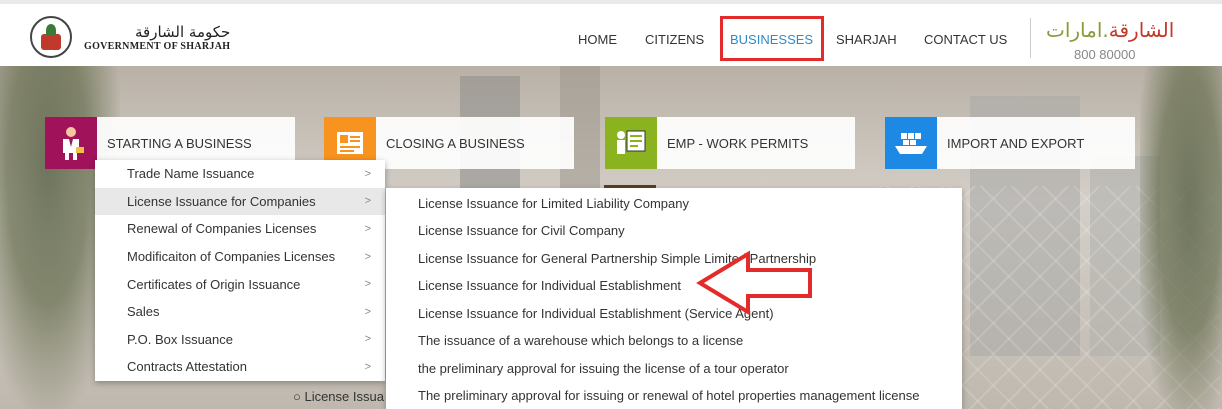 The image size is (1222, 409). I want to click on nav-divider, so click(1030, 38).